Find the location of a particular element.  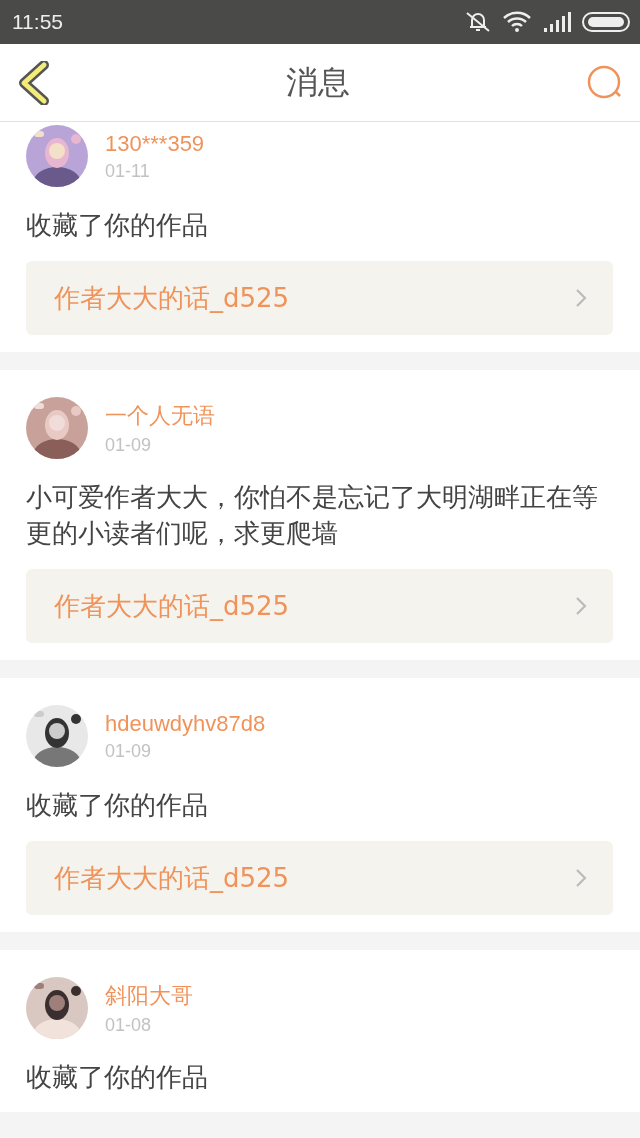

user-name: 130***359 is located at coordinates (155, 143).